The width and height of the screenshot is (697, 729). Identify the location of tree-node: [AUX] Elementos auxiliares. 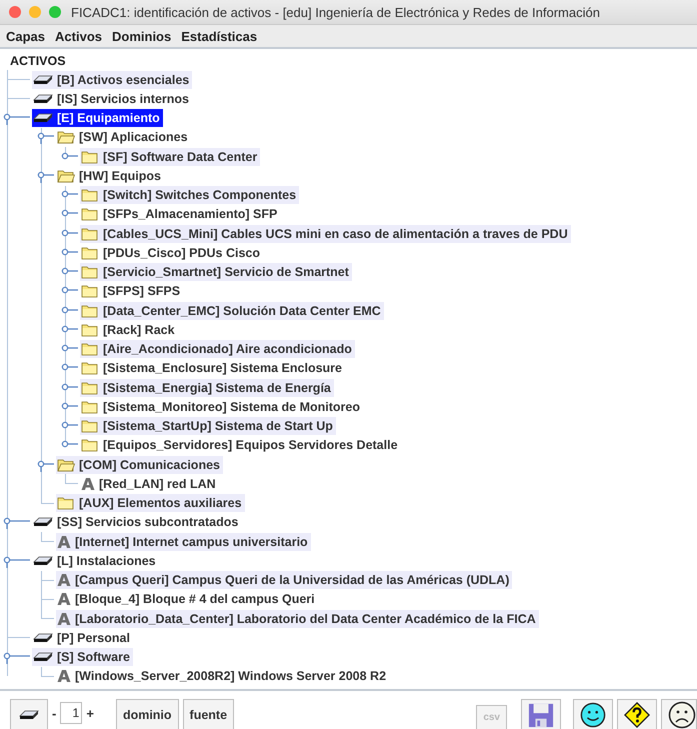
(150, 503).